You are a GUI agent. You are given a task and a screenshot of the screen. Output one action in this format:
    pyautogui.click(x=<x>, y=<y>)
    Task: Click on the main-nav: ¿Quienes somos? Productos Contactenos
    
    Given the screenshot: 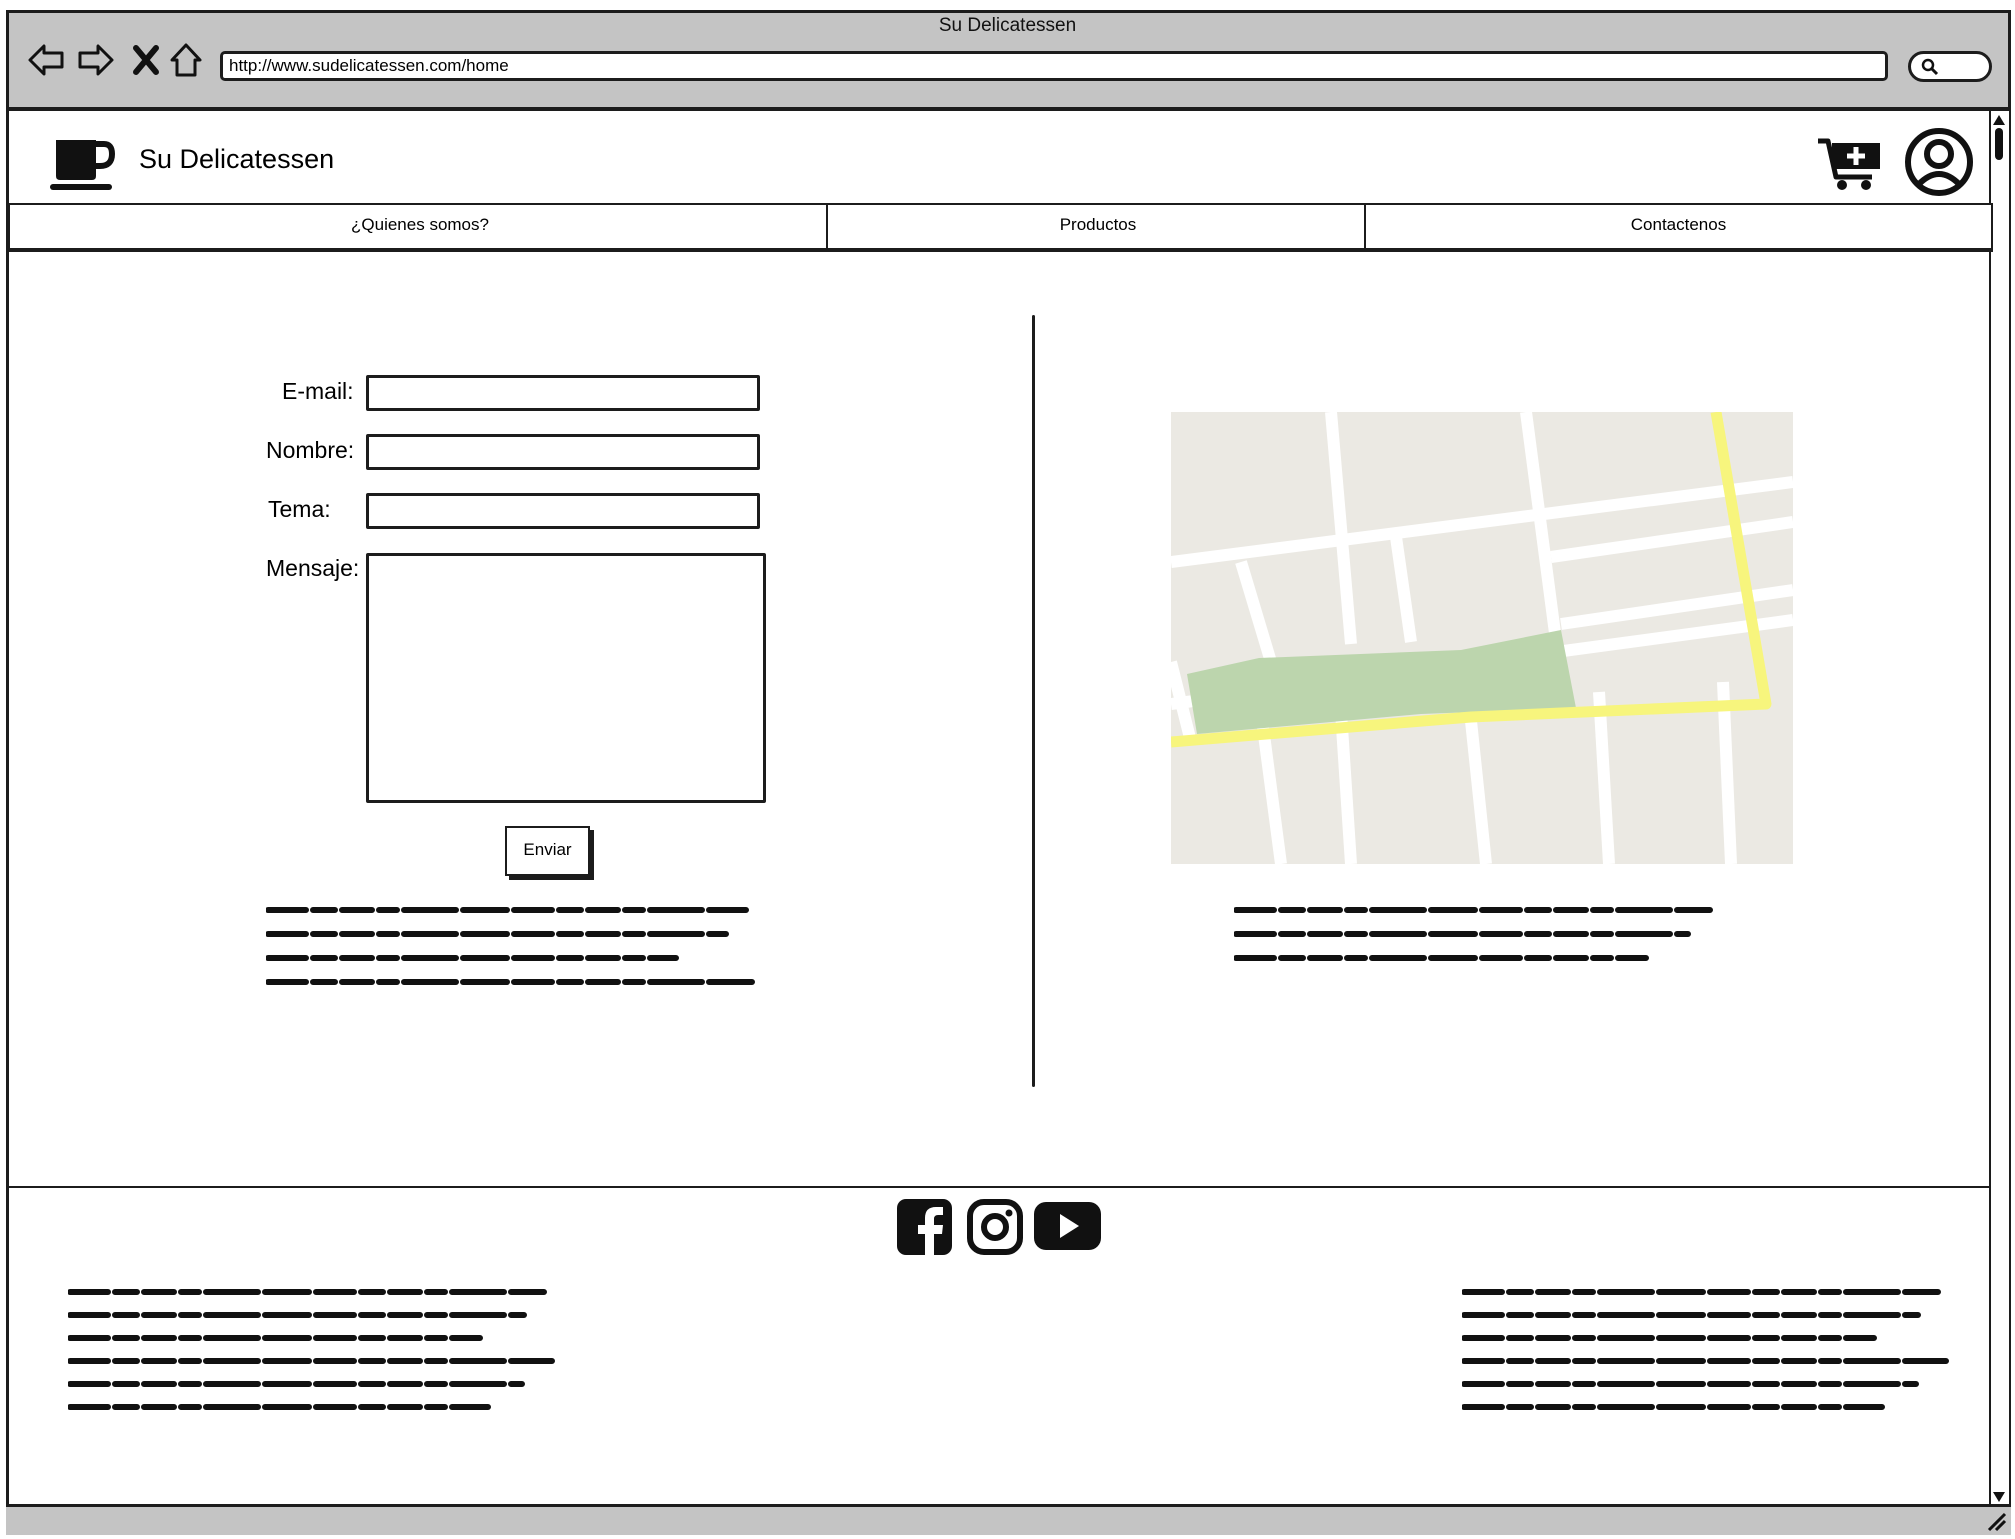 What is the action you would take?
    pyautogui.click(x=1000, y=227)
    